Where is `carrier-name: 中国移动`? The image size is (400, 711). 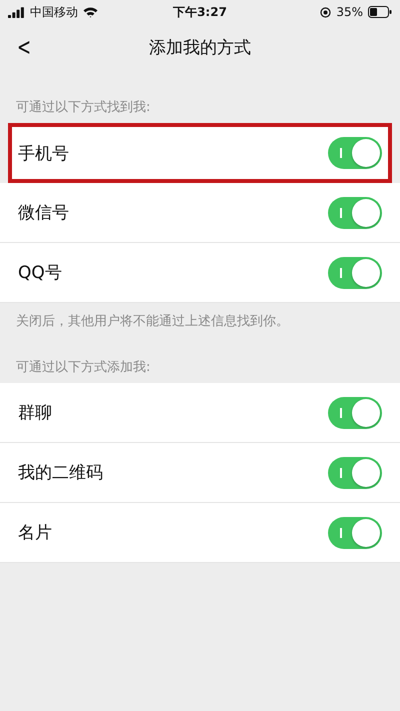
carrier-name: 中国移动 is located at coordinates (54, 12).